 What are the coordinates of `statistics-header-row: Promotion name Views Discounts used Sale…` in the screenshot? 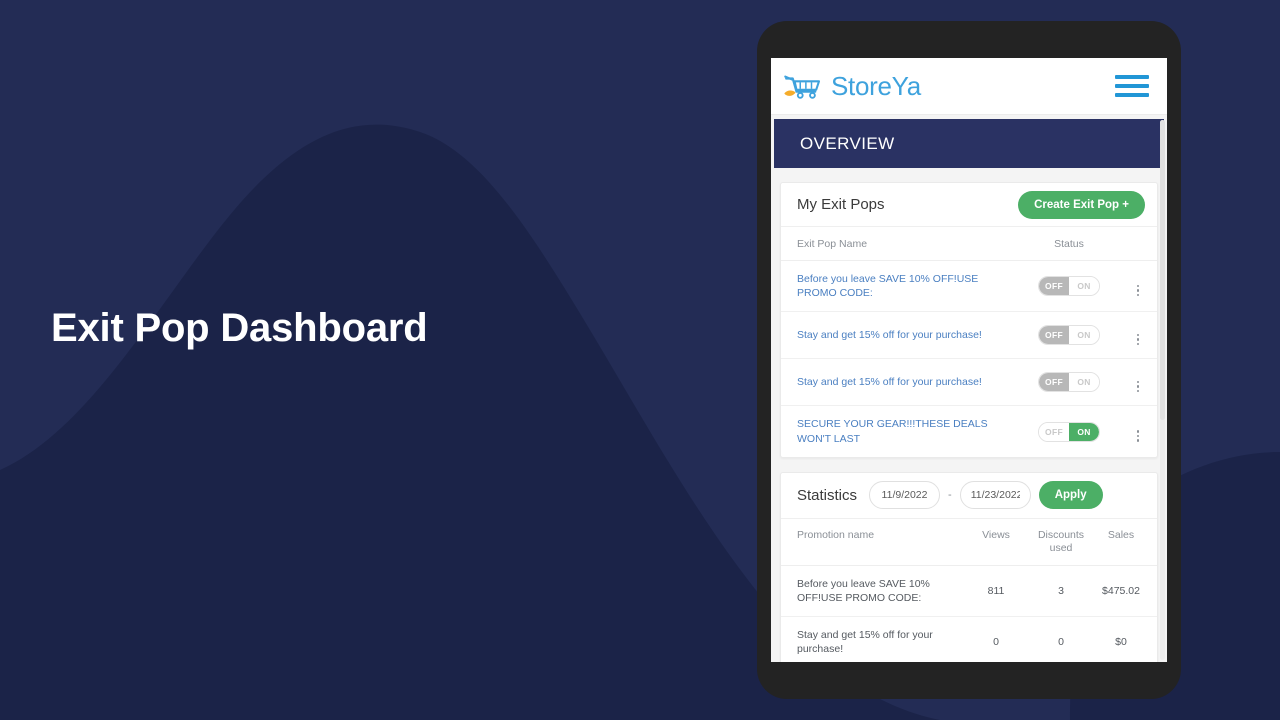 It's located at (969, 542).